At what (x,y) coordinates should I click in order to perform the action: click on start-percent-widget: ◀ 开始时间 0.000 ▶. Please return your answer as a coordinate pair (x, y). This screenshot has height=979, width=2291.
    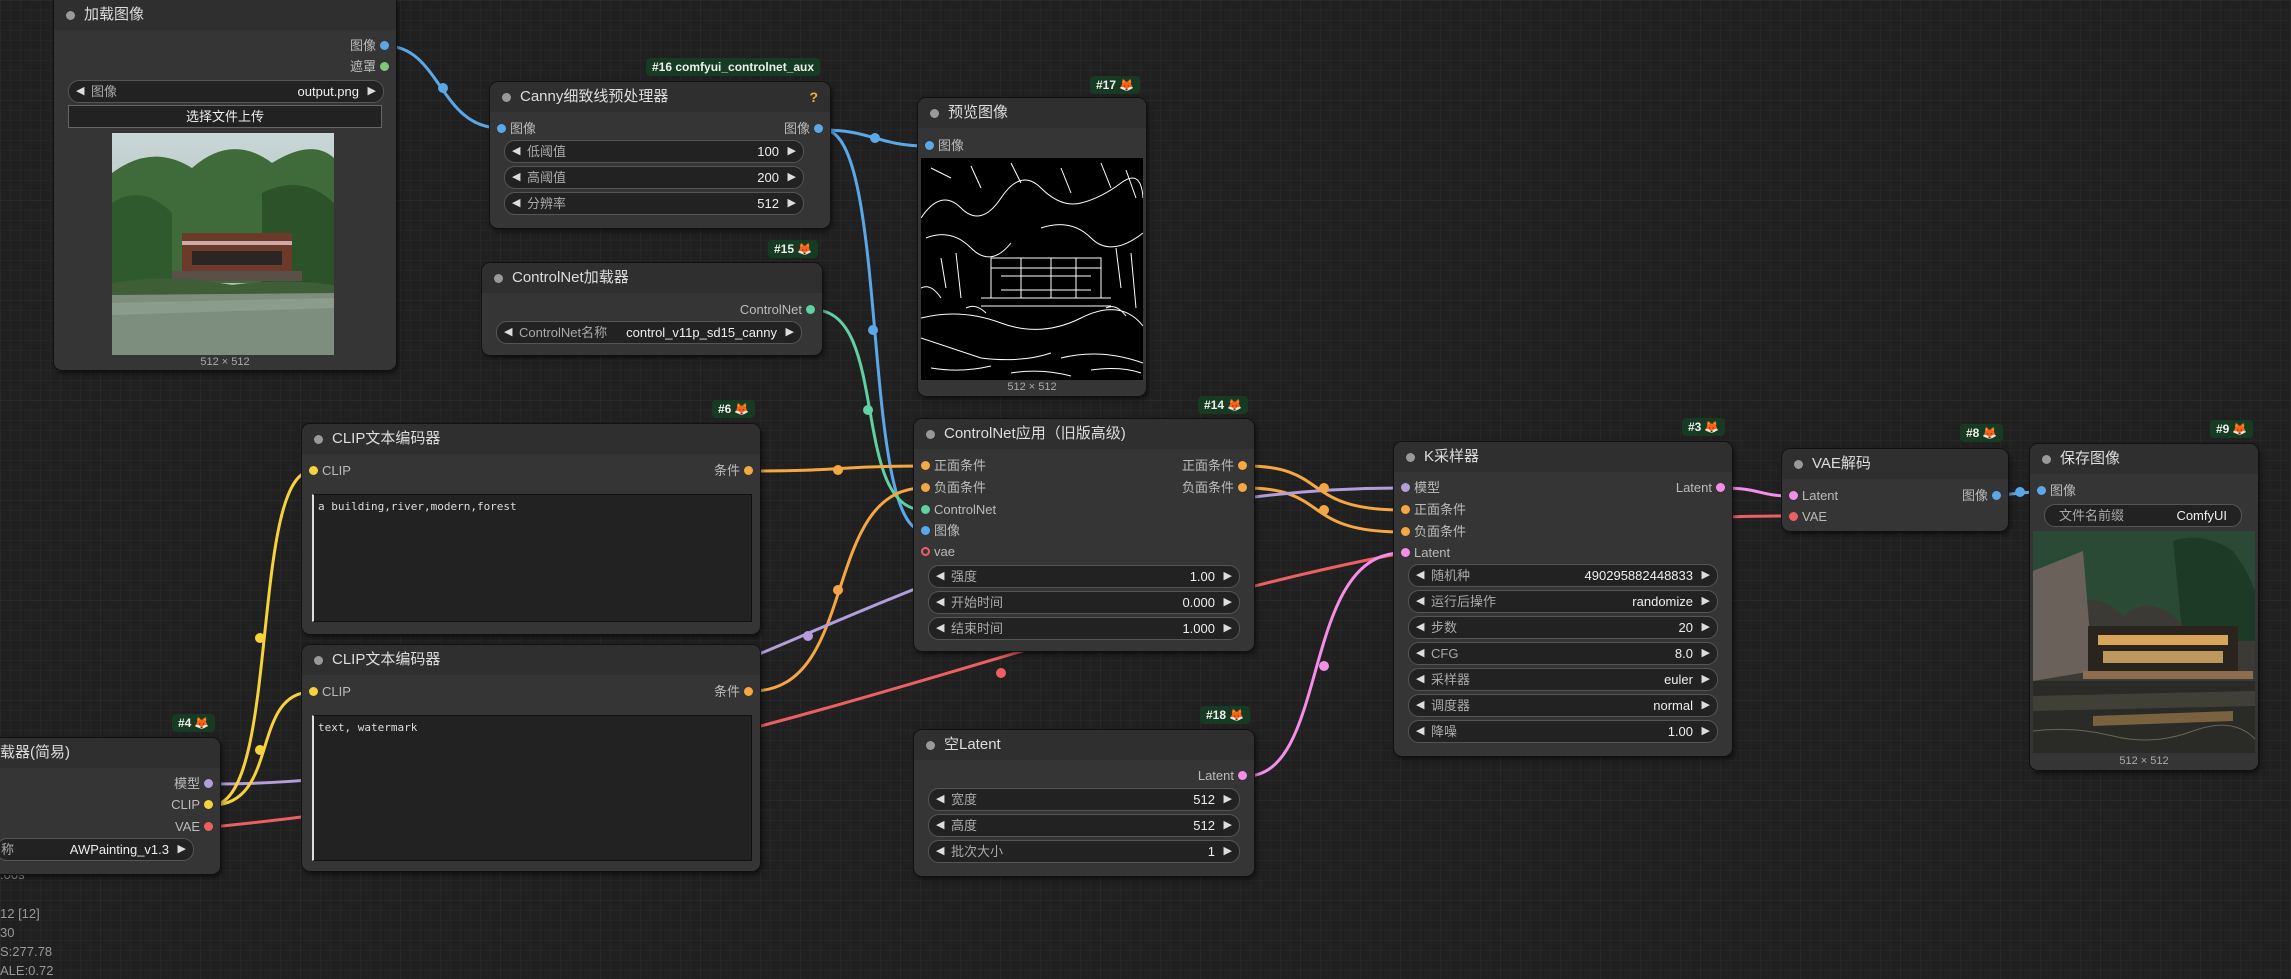
    Looking at the image, I should click on (1084, 602).